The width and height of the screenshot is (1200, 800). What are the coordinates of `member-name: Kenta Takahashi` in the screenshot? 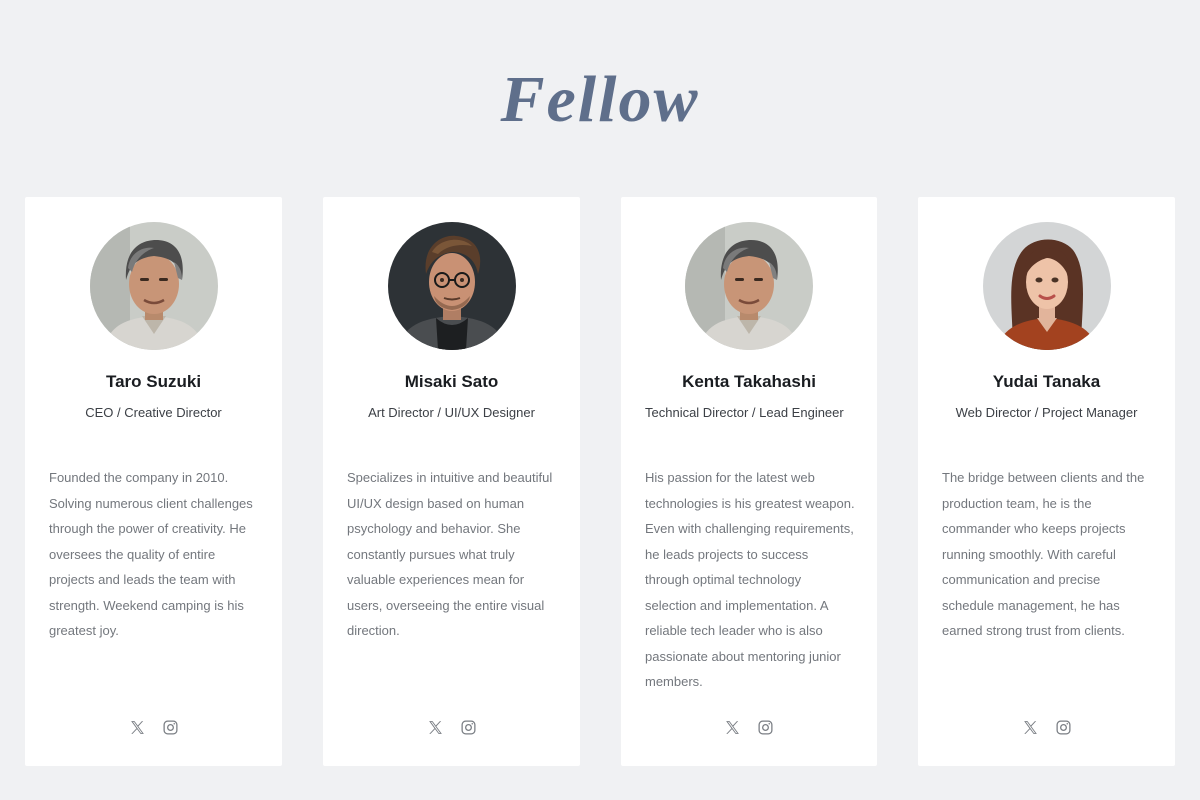 It's located at (749, 381).